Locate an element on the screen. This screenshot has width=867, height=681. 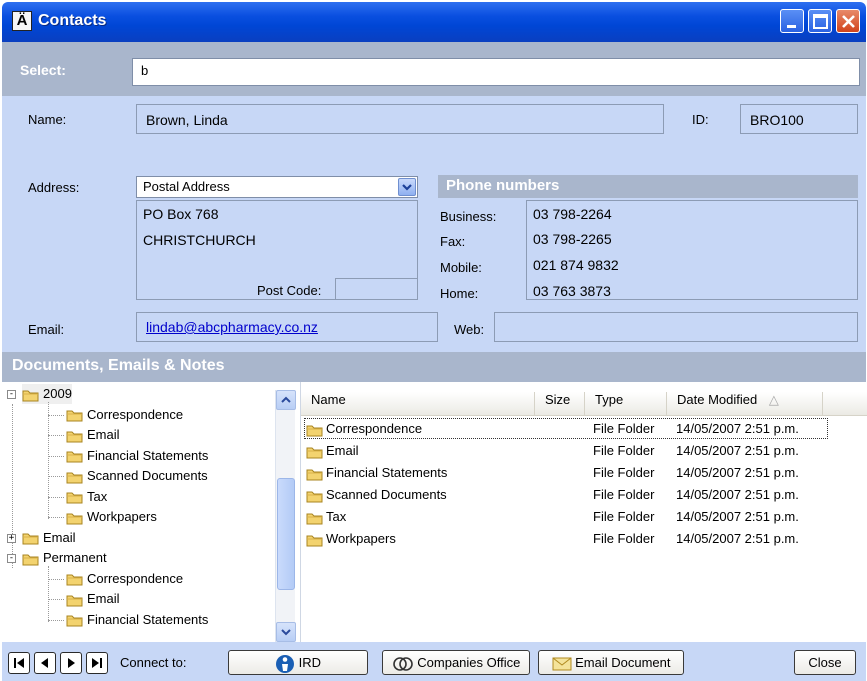
maximize-button is located at coordinates (820, 21).